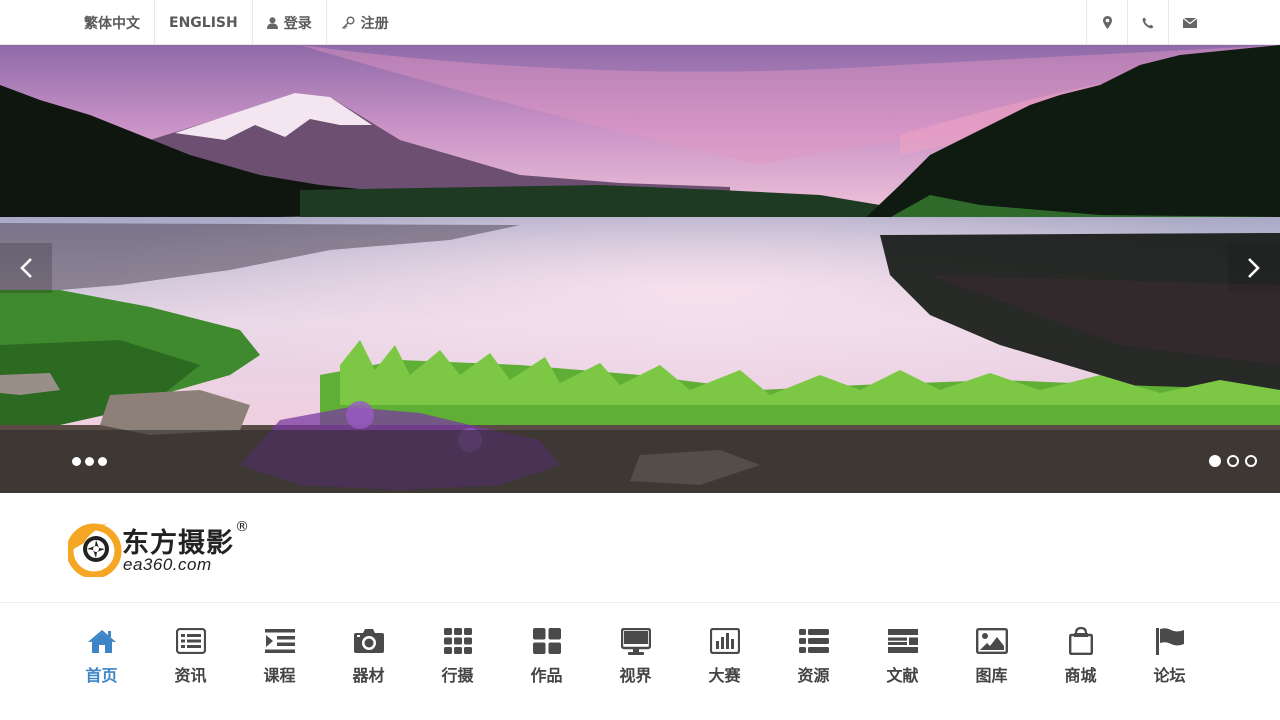 Image resolution: width=1280 pixels, height=720 pixels. What do you see at coordinates (101, 656) in the screenshot?
I see `nav-item-home: 首页` at bounding box center [101, 656].